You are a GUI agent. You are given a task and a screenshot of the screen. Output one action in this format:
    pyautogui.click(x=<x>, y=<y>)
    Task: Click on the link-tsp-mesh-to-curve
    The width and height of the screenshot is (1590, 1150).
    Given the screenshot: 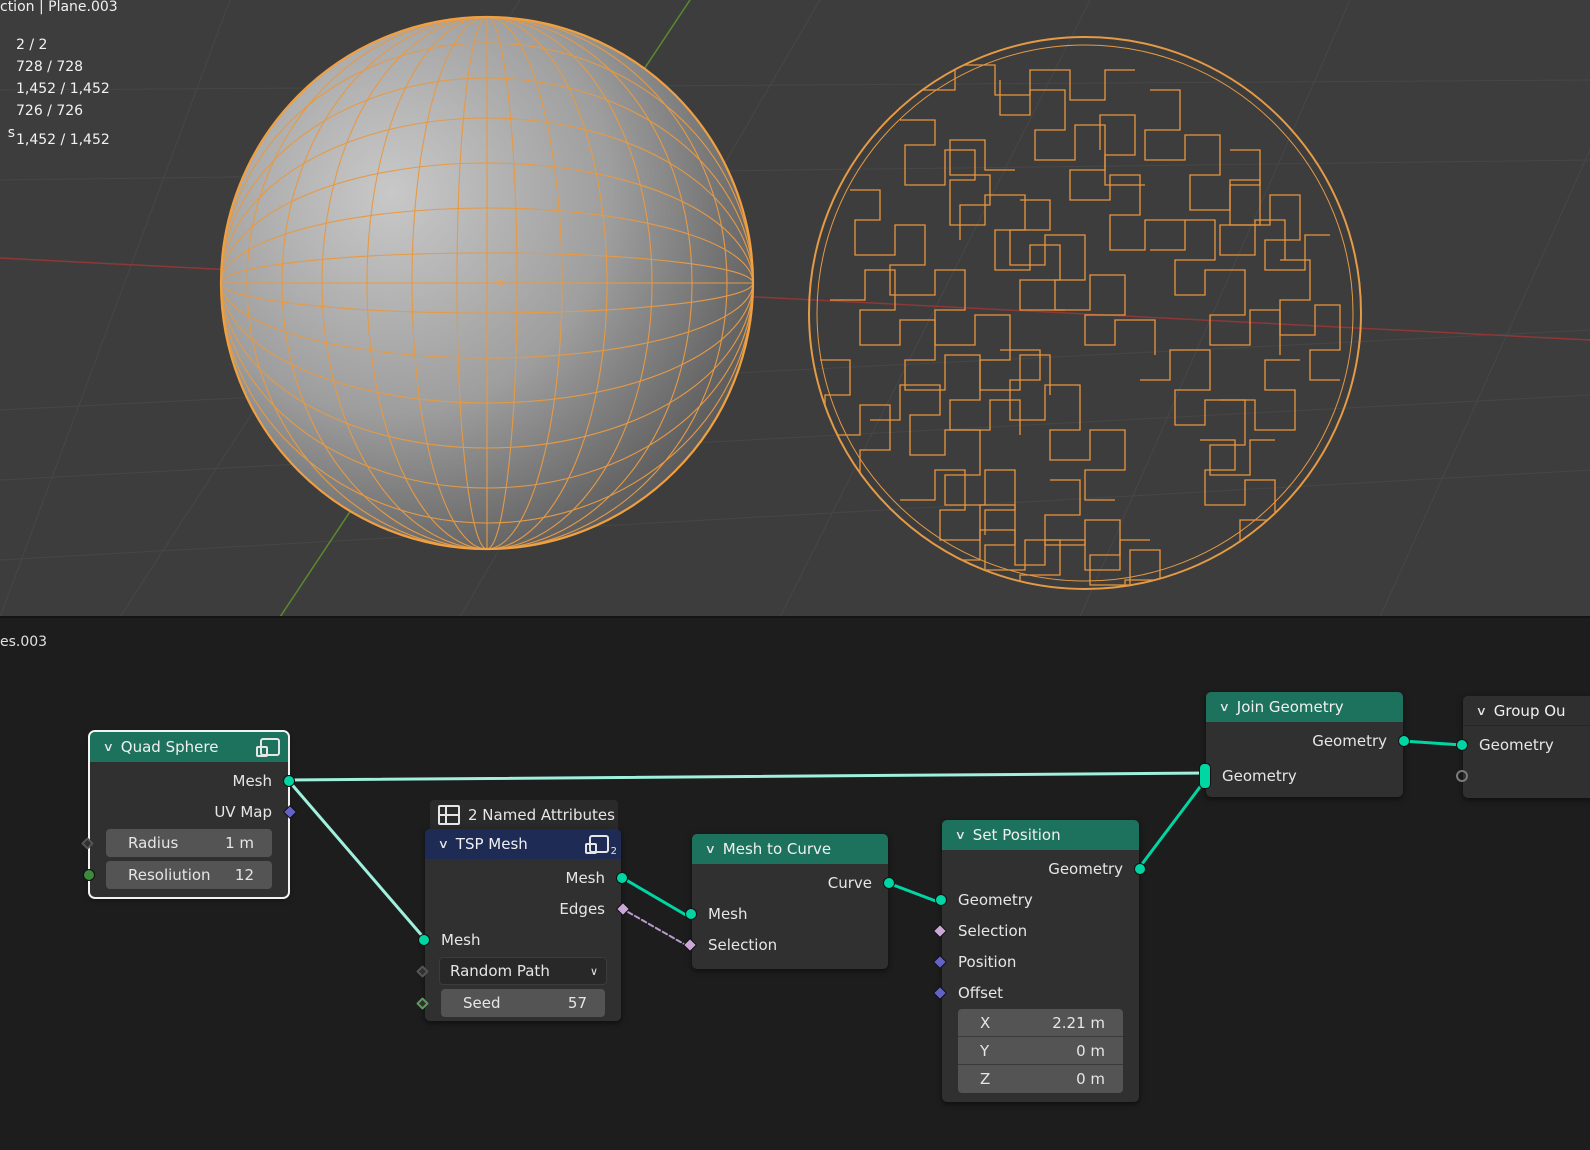 What is the action you would take?
    pyautogui.click(x=656, y=897)
    